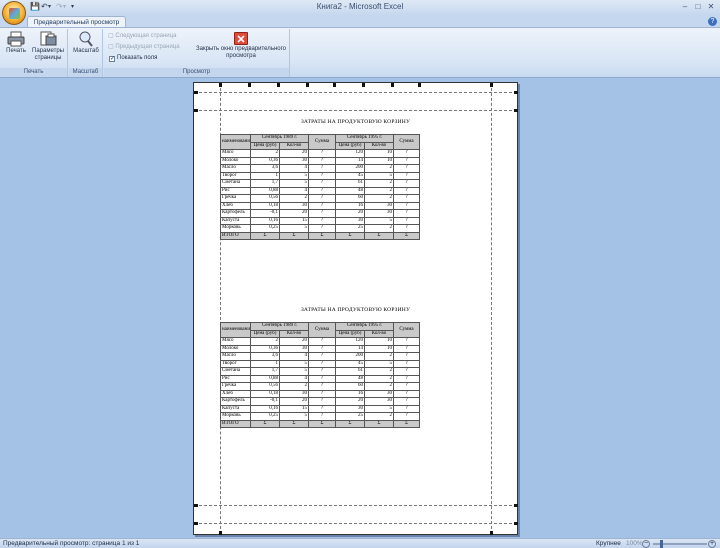 Image resolution: width=720 pixels, height=548 pixels. Describe the element at coordinates (44, 7) in the screenshot. I see `undo-icon: ↶` at that location.